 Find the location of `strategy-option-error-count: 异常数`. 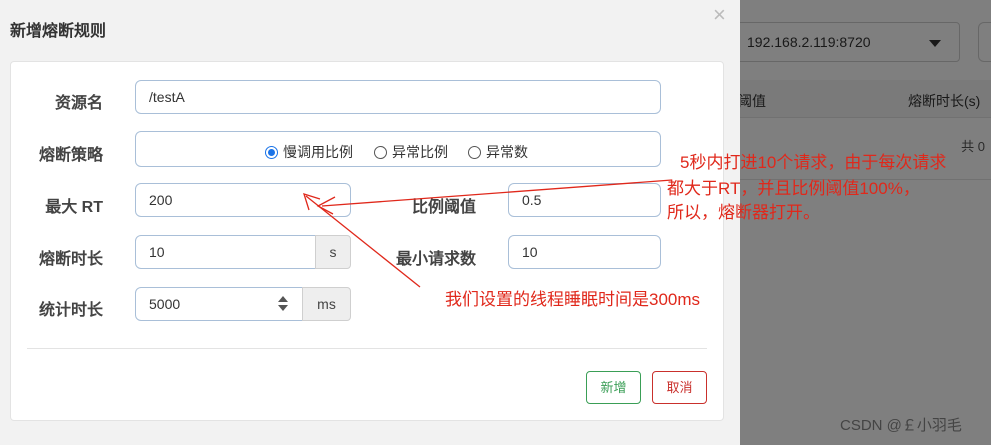

strategy-option-error-count: 异常数 is located at coordinates (498, 152).